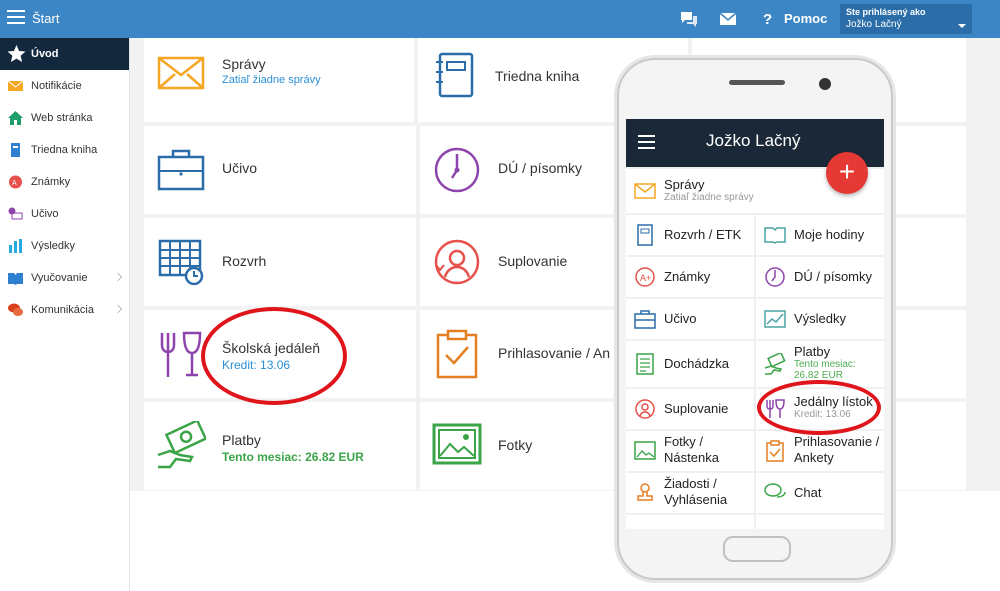  Describe the element at coordinates (805, 18) in the screenshot. I see `help-link: Pomoc` at that location.